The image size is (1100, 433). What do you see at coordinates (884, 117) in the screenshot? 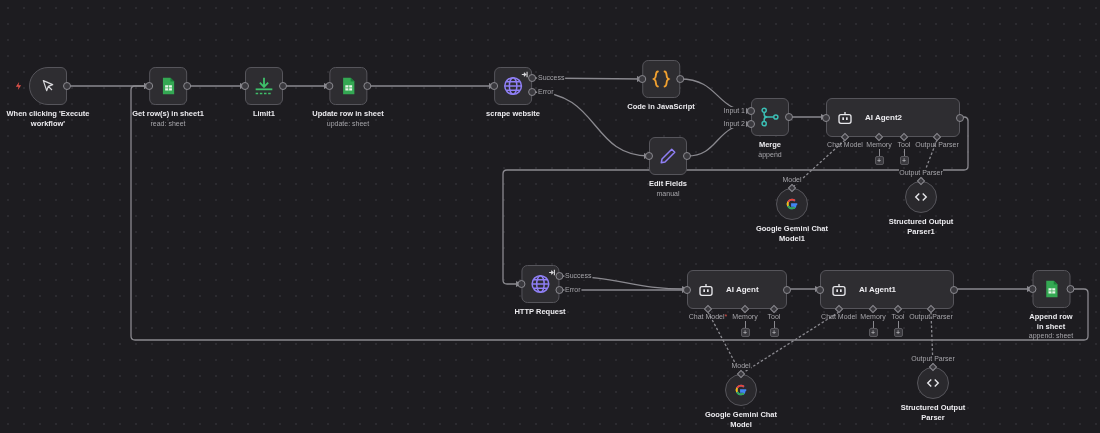
I see `node-title: AI Agent2` at bounding box center [884, 117].